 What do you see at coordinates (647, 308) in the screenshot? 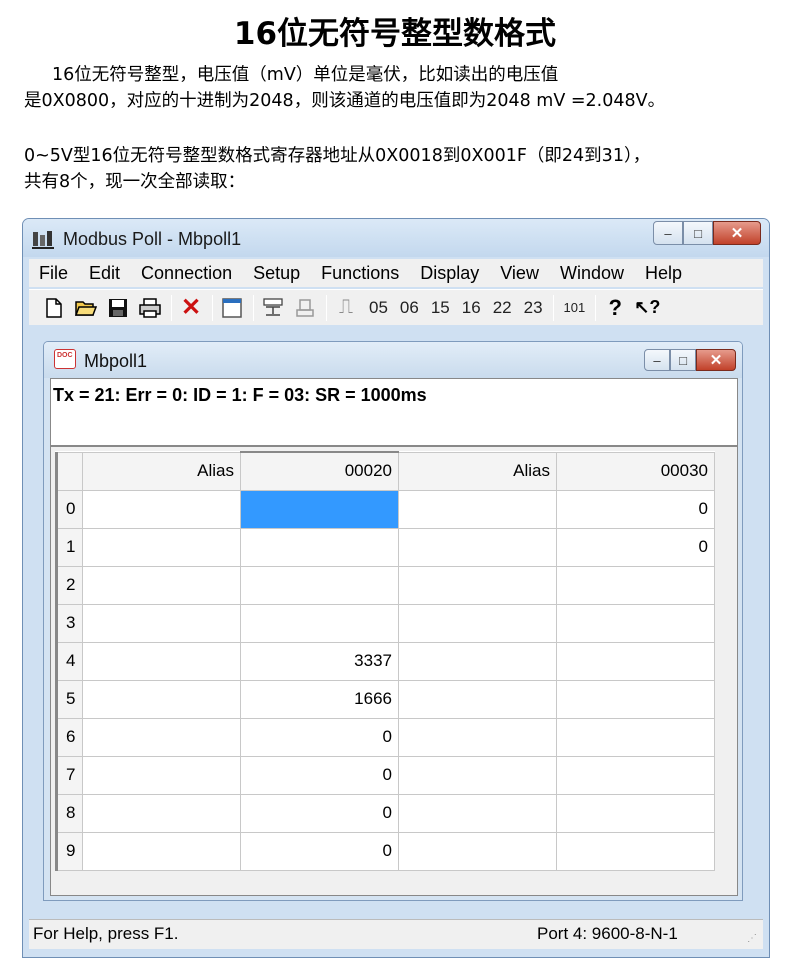
I see `context-help-icon: ↖?` at bounding box center [647, 308].